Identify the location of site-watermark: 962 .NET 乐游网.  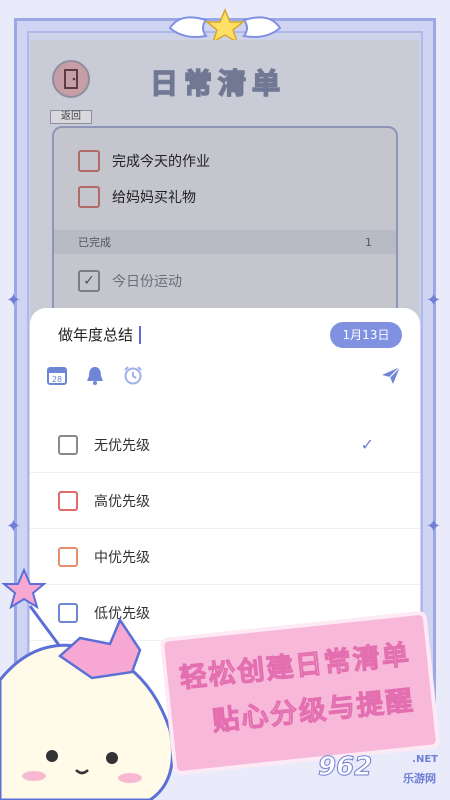
(379, 771).